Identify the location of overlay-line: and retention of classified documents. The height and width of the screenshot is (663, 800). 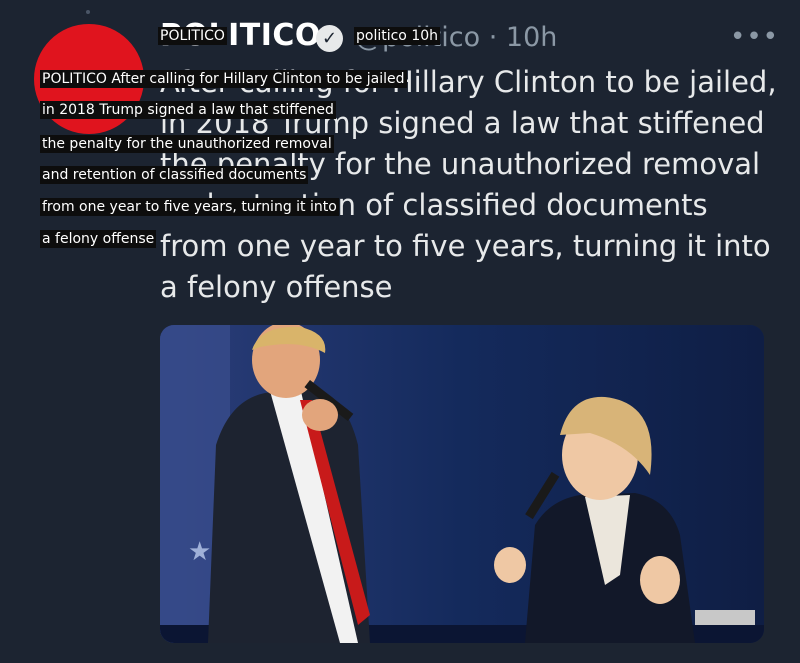
(174, 175).